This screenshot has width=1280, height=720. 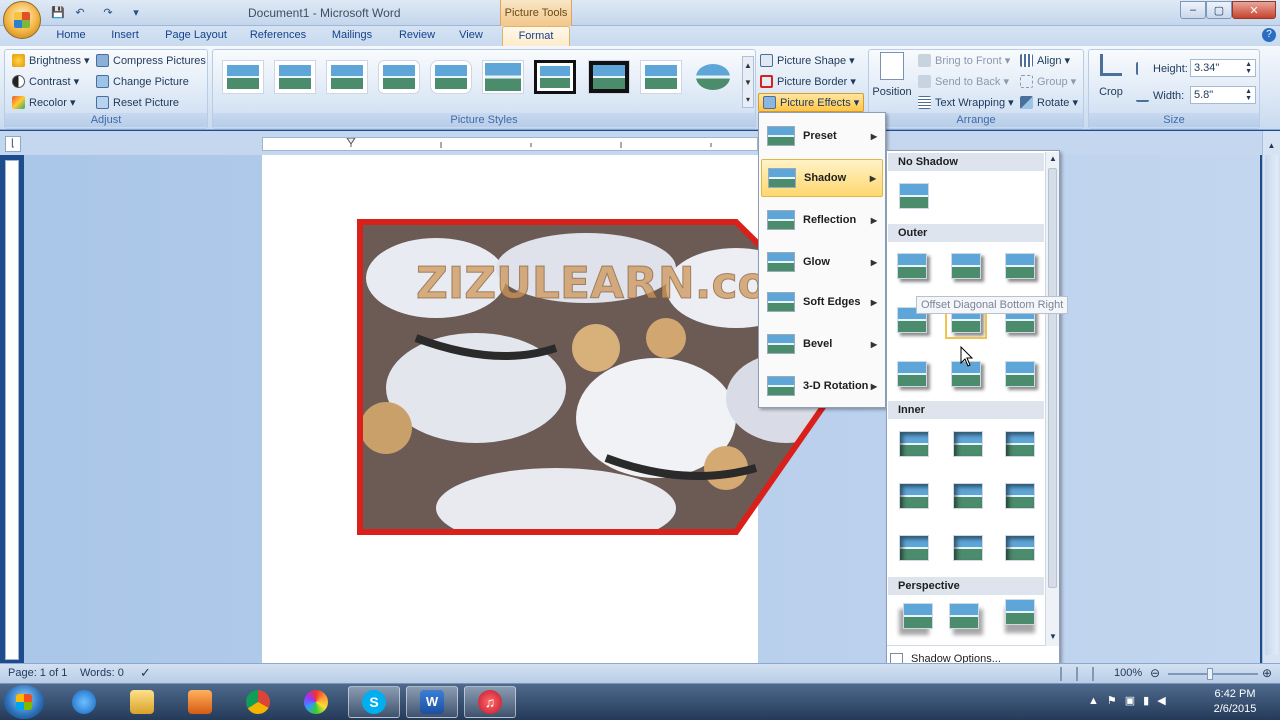 What do you see at coordinates (1155, 673) in the screenshot?
I see `zoom-out-icon: ⊖` at bounding box center [1155, 673].